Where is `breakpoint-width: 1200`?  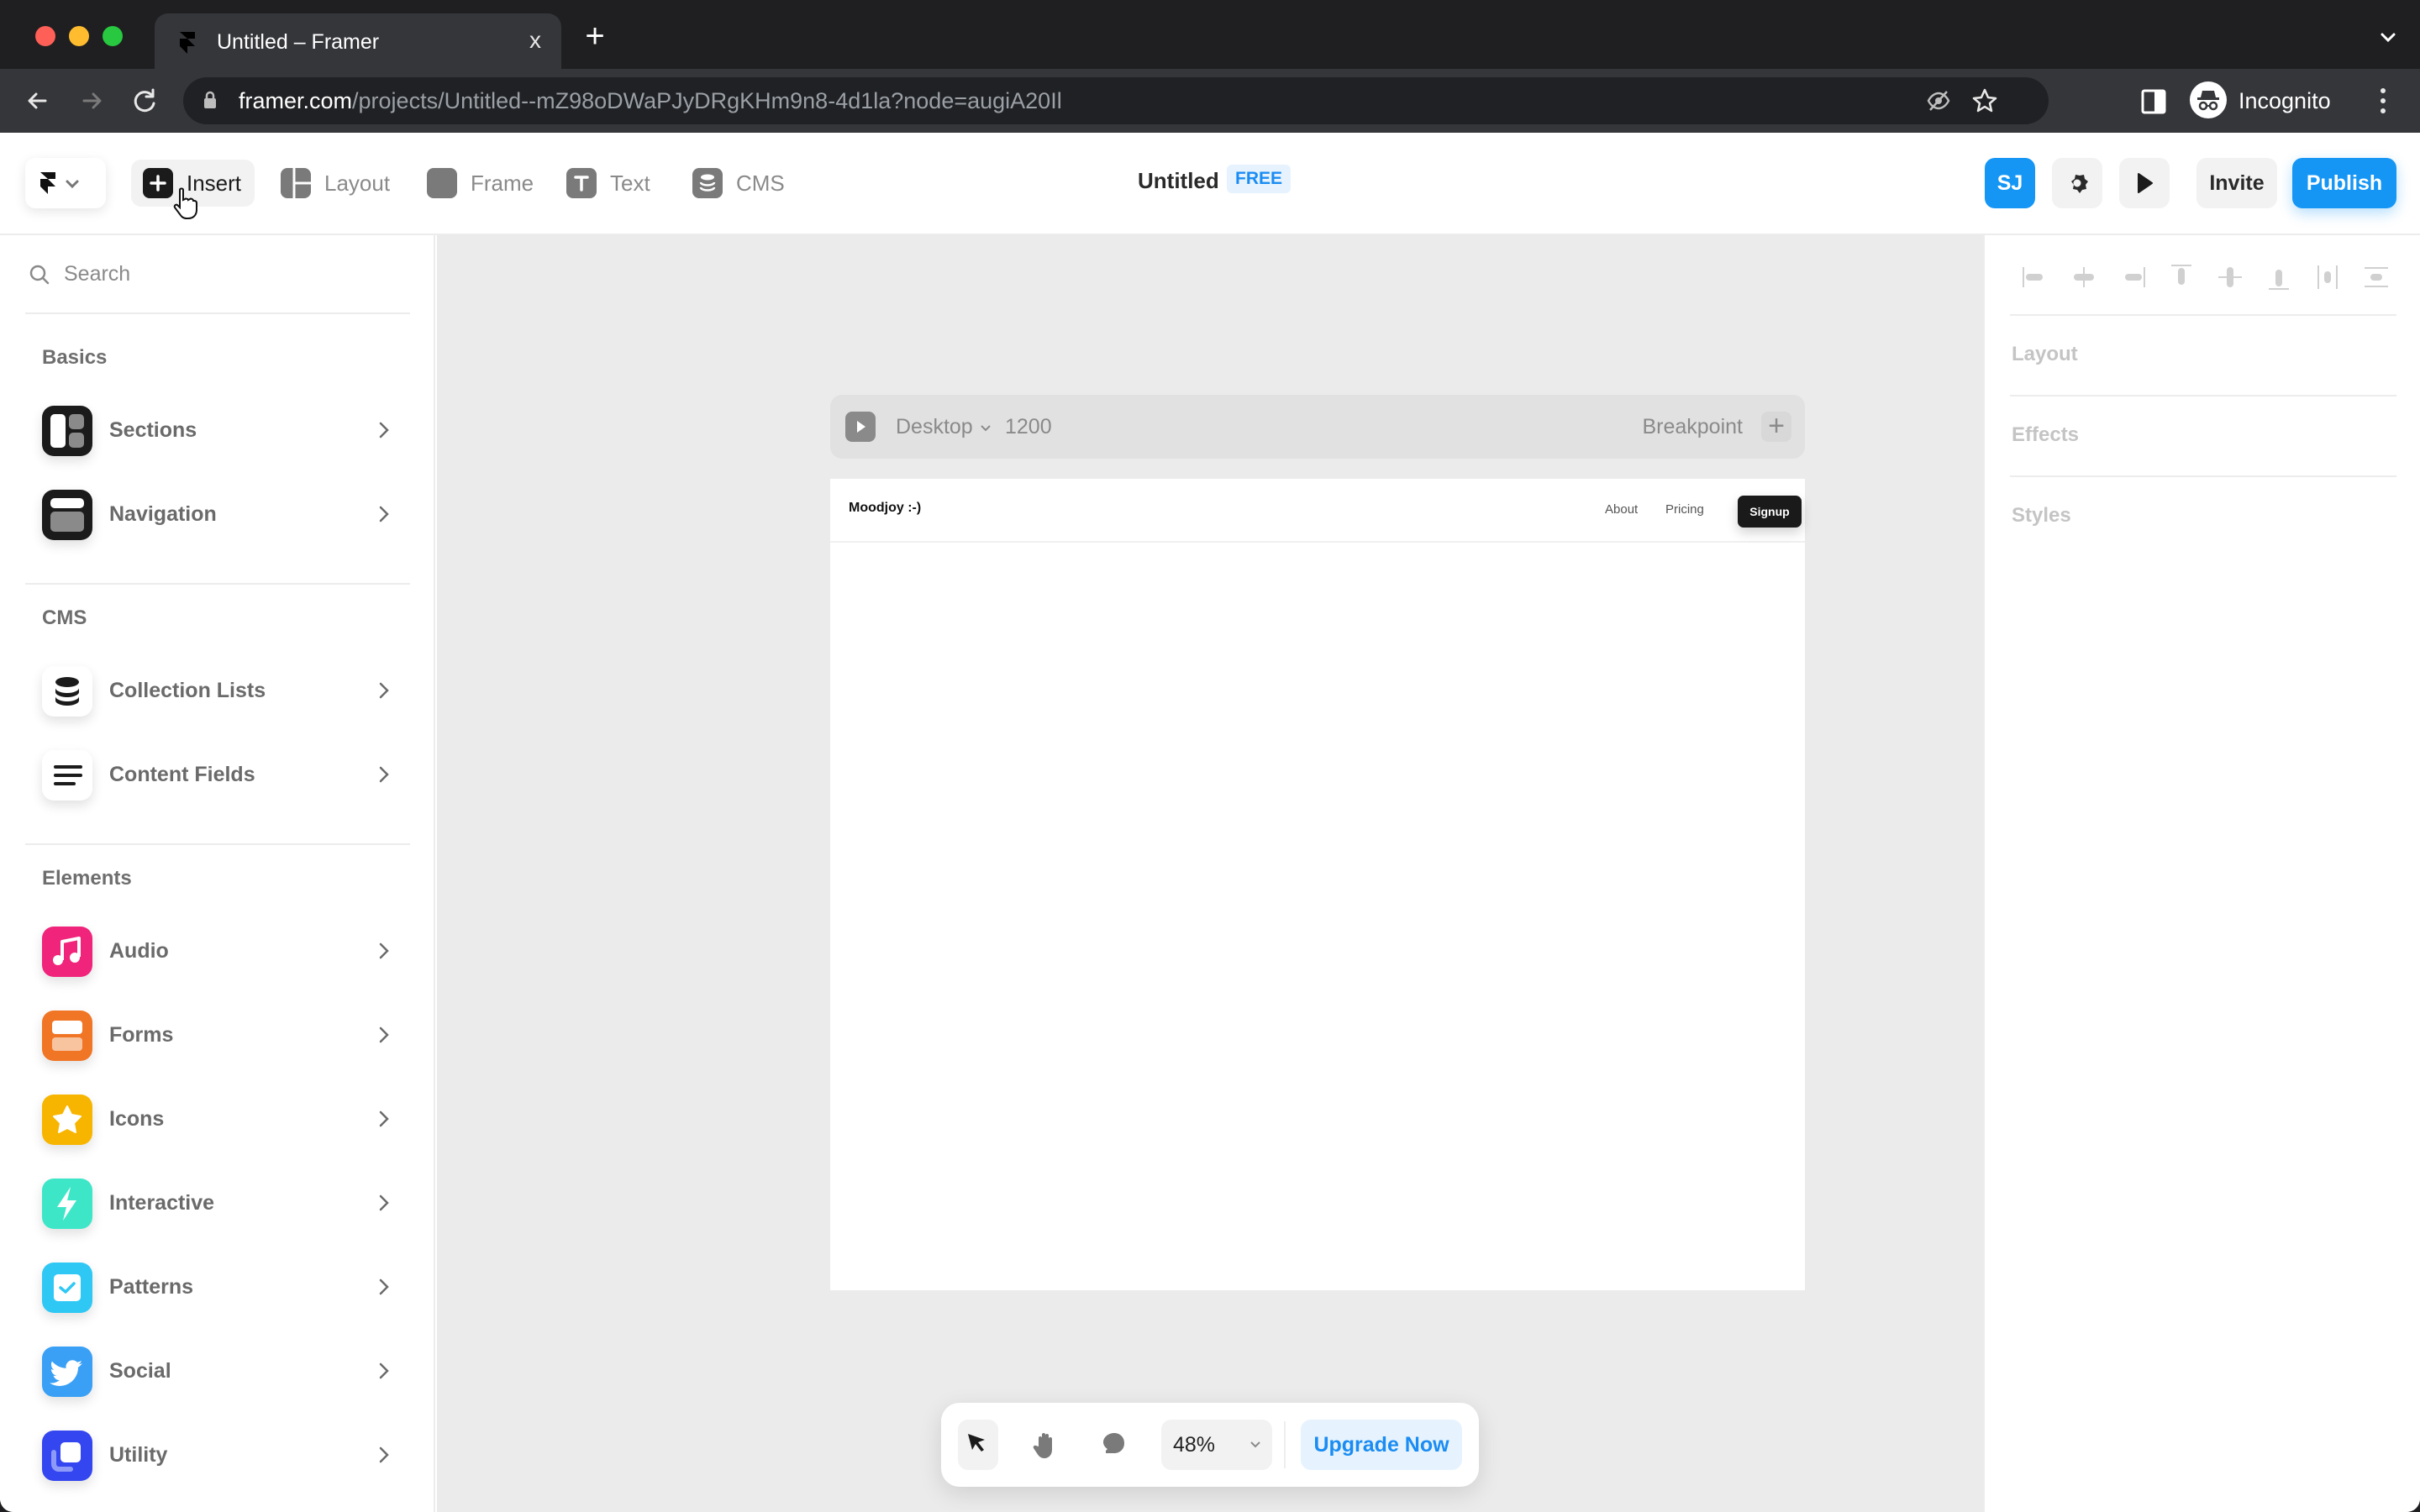 breakpoint-width: 1200 is located at coordinates (1028, 427).